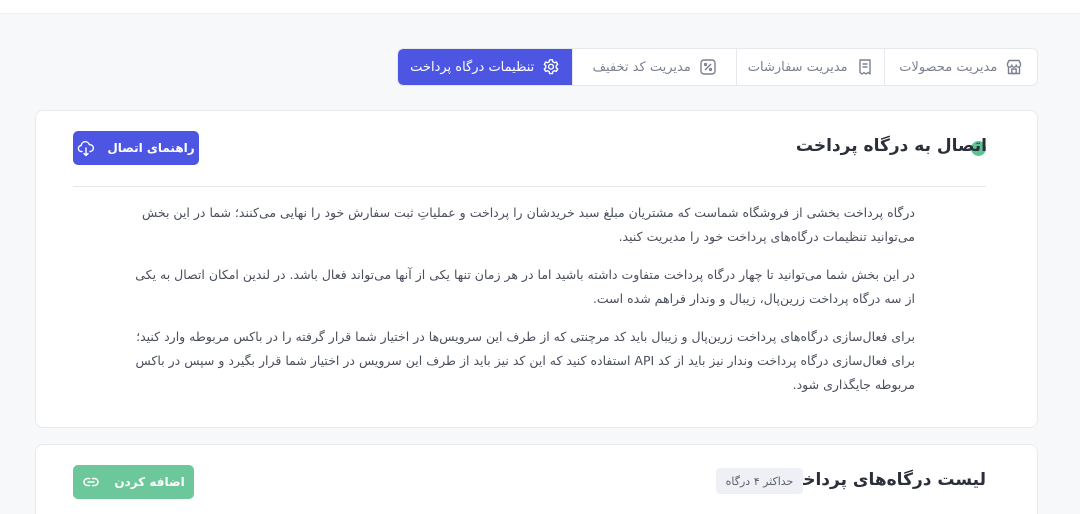 Image resolution: width=1080 pixels, height=514 pixels. I want to click on tab-discounts: مدیریت کد تخفیف, so click(653, 67).